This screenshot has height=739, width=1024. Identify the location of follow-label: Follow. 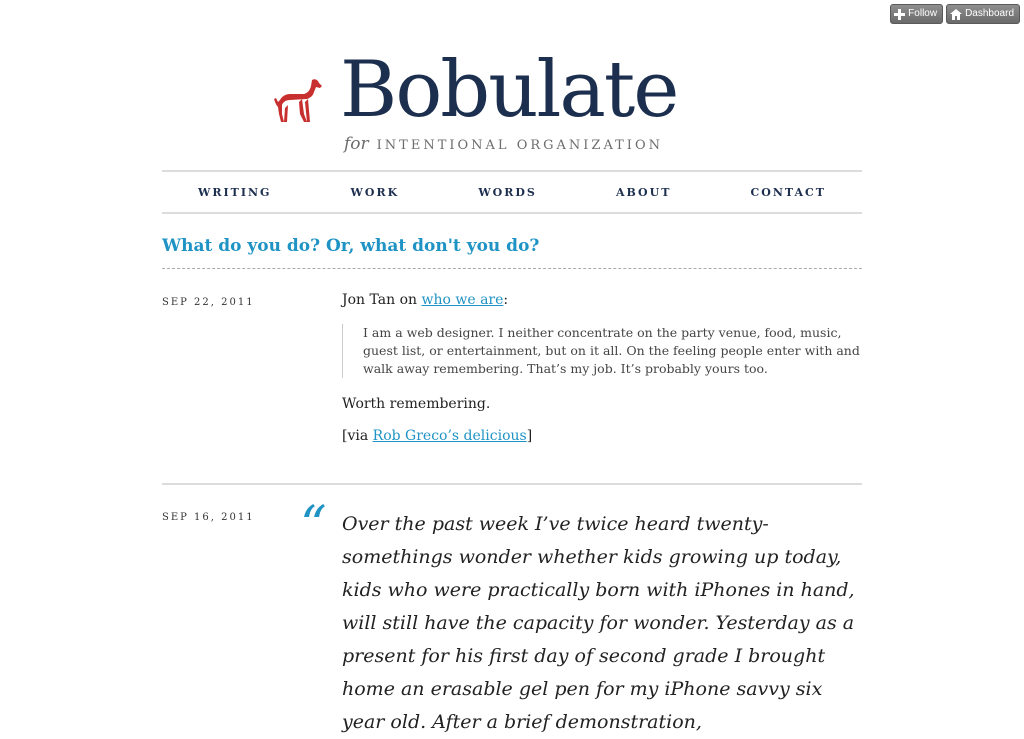
(923, 13).